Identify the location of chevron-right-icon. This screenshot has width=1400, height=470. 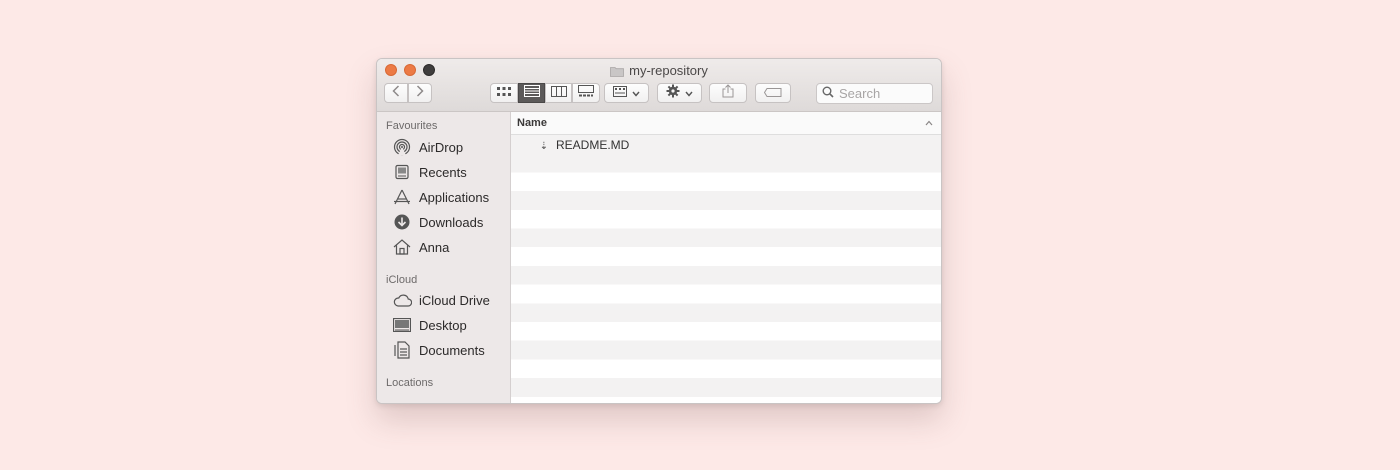
(420, 93).